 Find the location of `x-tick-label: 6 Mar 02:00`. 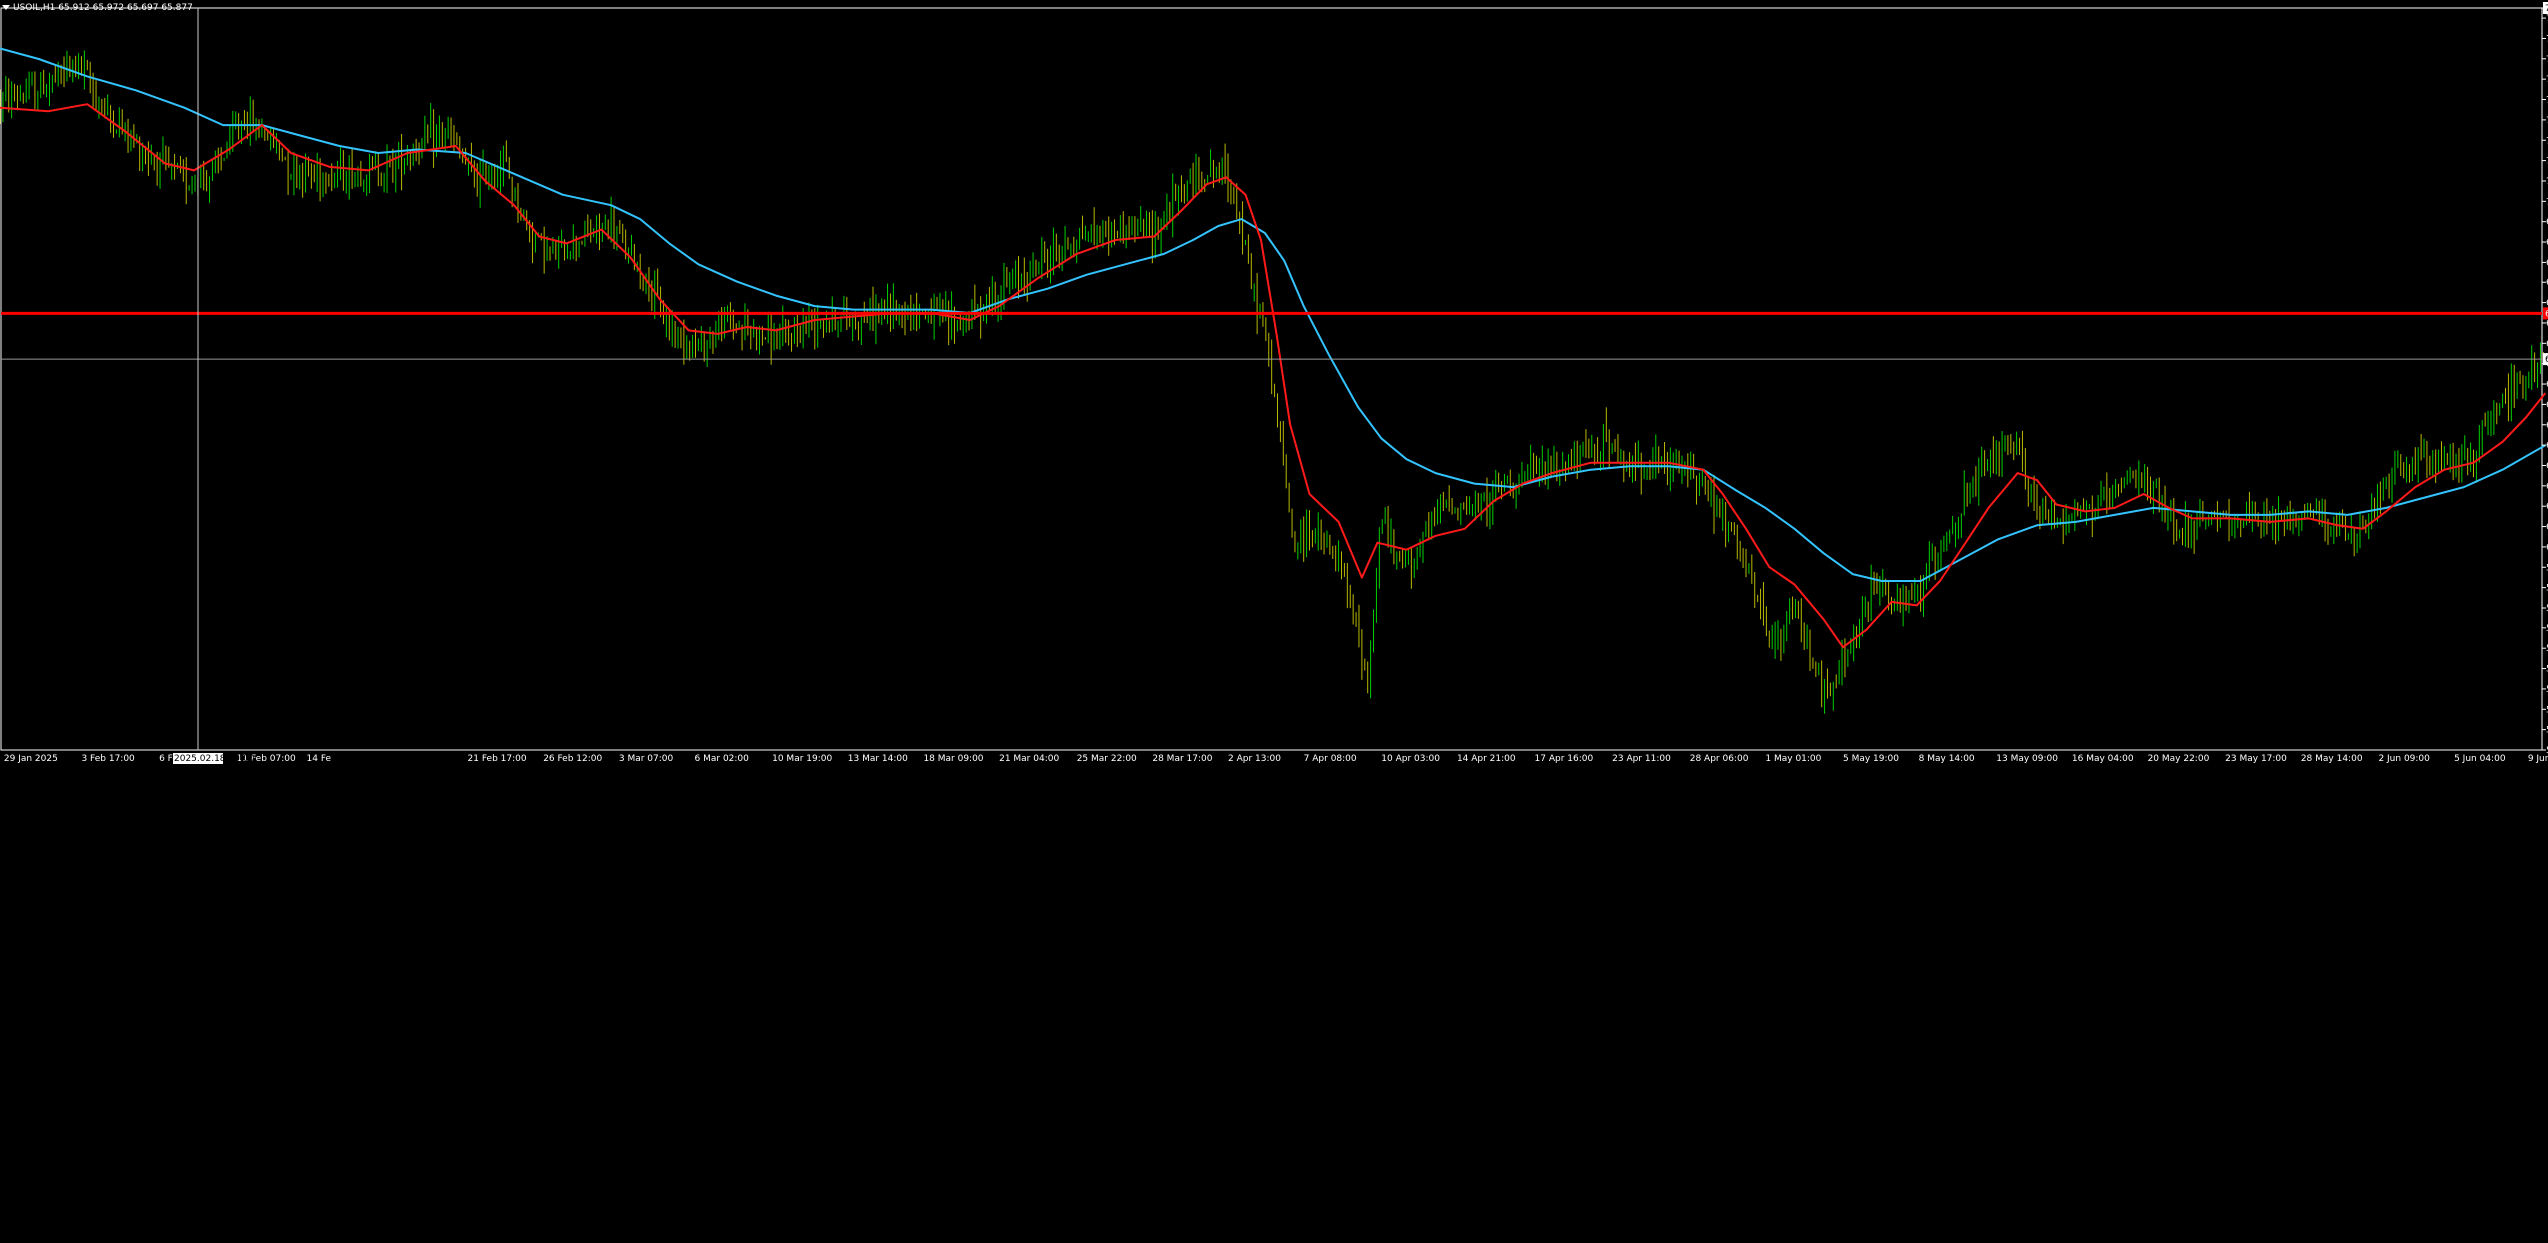

x-tick-label: 6 Mar 02:00 is located at coordinates (722, 759).